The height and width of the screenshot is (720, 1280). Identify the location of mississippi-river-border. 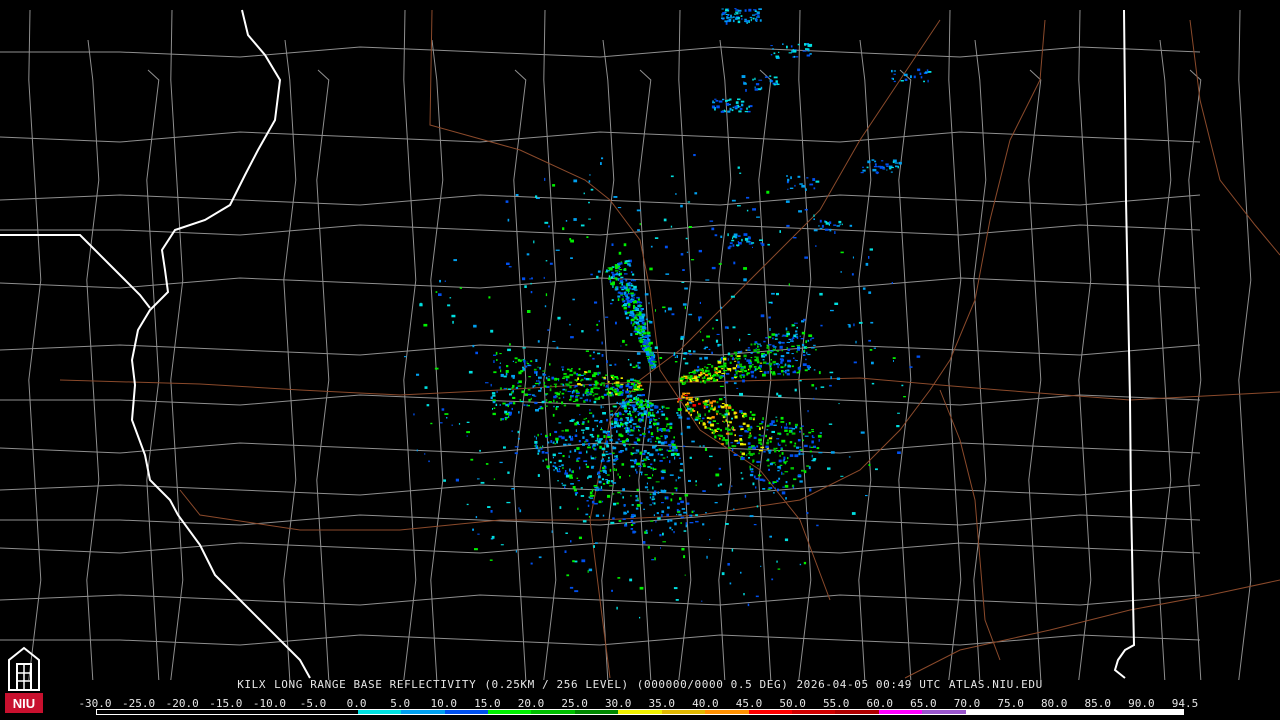
(220, 344).